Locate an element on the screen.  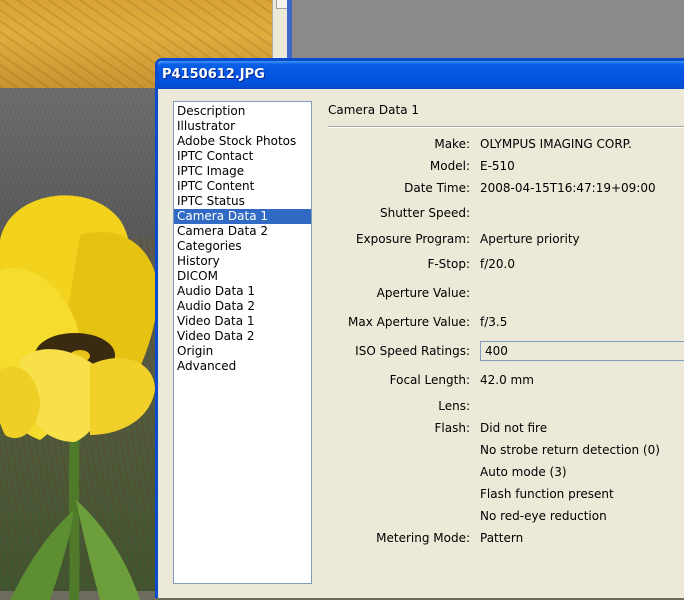
lens-label: Lens: is located at coordinates (454, 406).